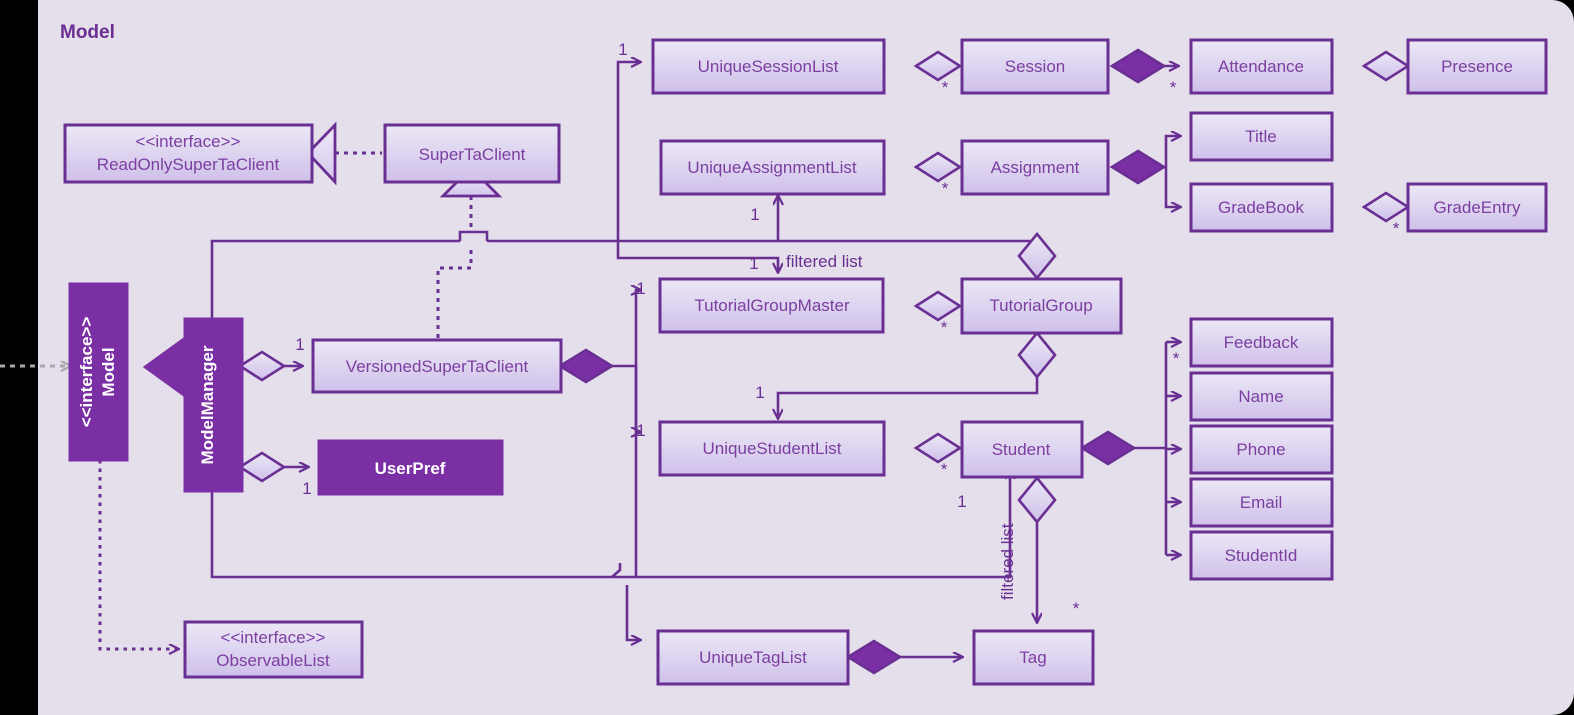  I want to click on edge-label-filtered-list-student: filtered list, so click(1007, 561).